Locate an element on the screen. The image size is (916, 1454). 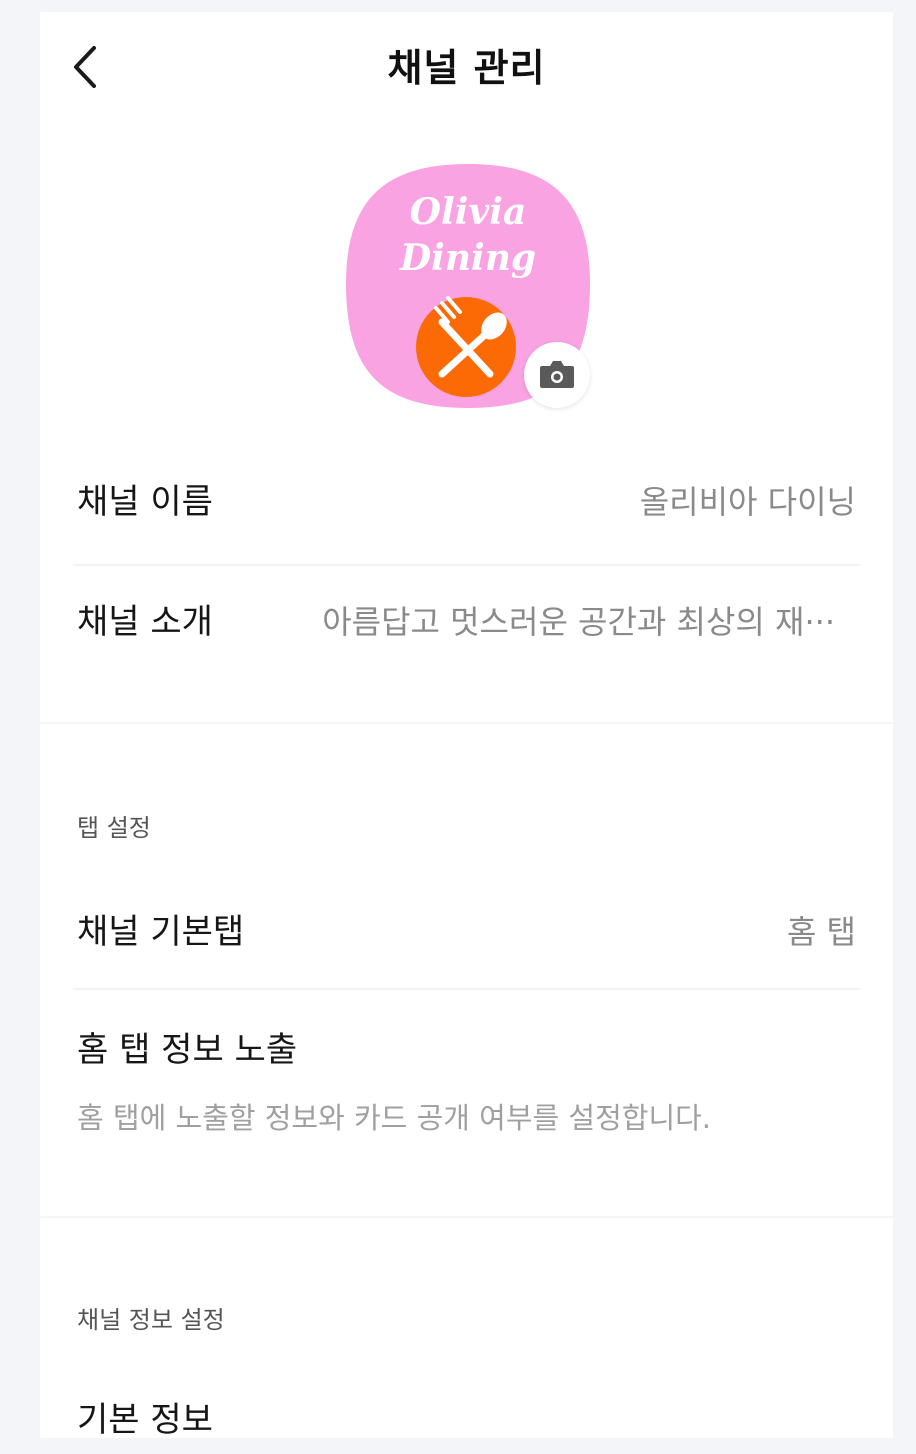
logo-text-line1: Olivia is located at coordinates (468, 212).